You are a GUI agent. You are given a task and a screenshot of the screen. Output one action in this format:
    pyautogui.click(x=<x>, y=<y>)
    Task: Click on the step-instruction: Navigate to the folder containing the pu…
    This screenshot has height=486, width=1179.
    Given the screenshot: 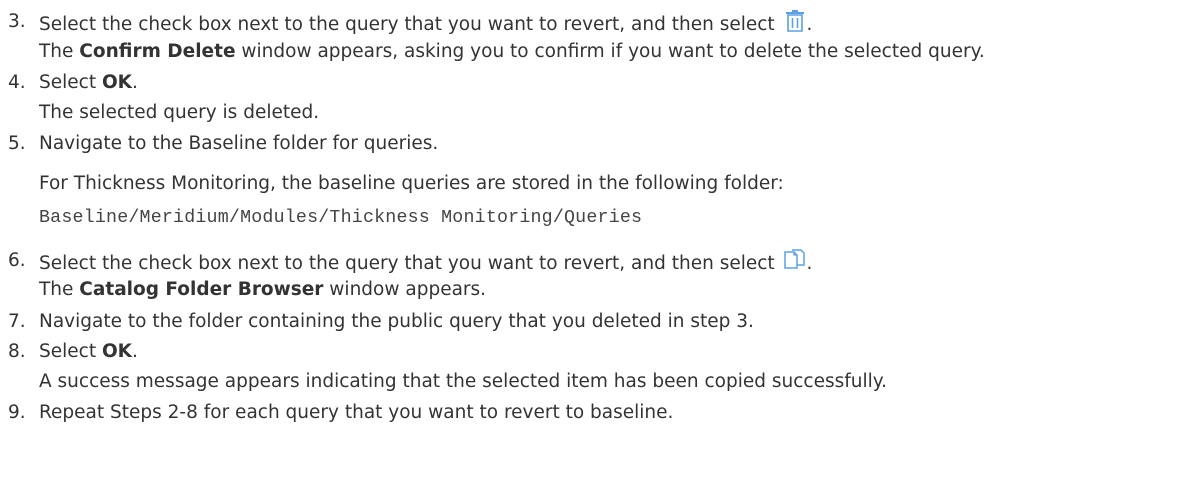 What is the action you would take?
    pyautogui.click(x=396, y=321)
    